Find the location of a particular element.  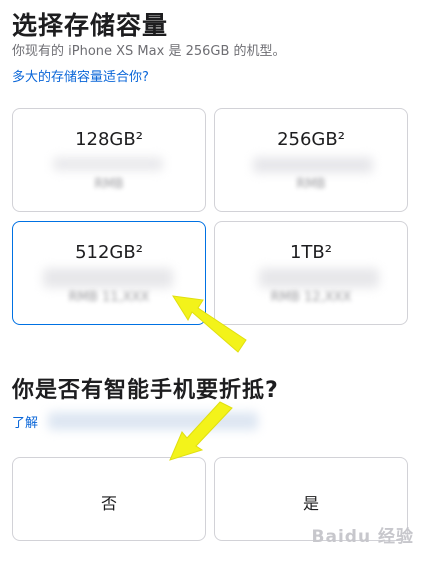

arrow-to-512gb-icon is located at coordinates (209, 324).